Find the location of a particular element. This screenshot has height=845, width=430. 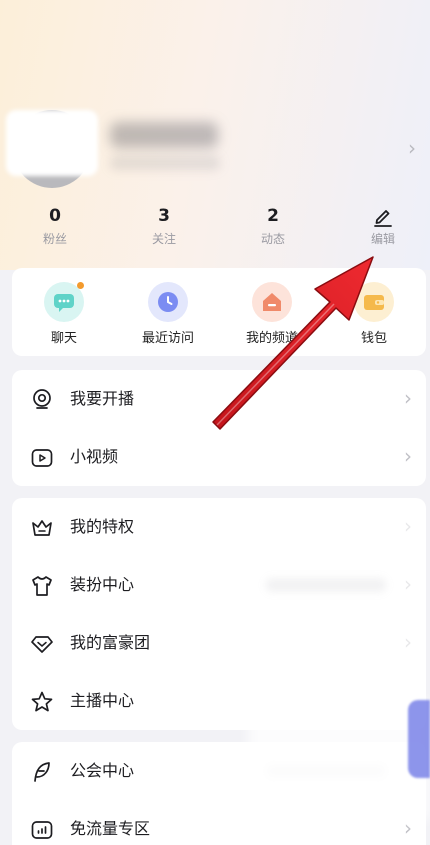

feather-icon is located at coordinates (42, 772).